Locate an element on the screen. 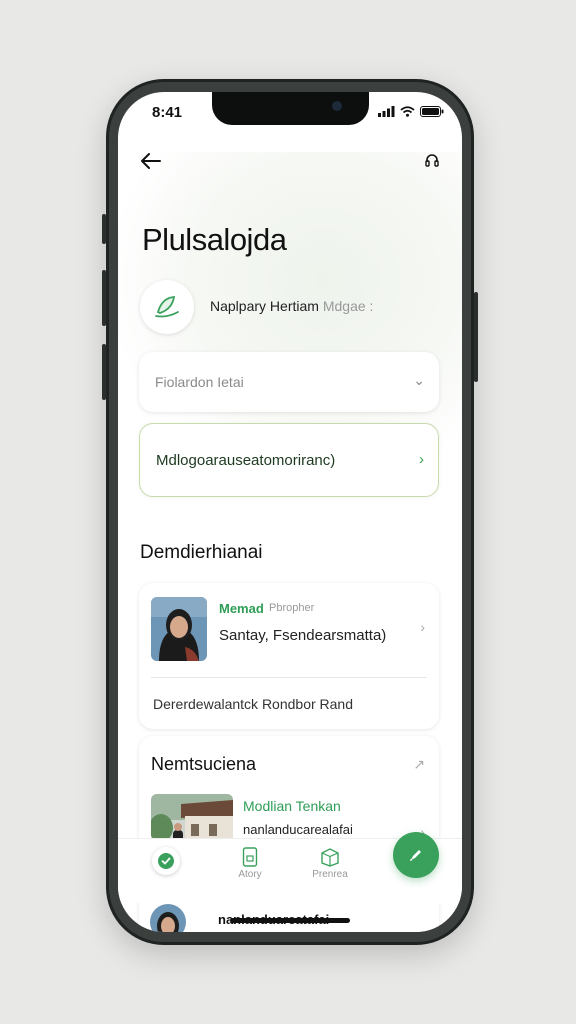  selected-option-label: Mdlogoarauseatomoriranc) is located at coordinates (246, 460).